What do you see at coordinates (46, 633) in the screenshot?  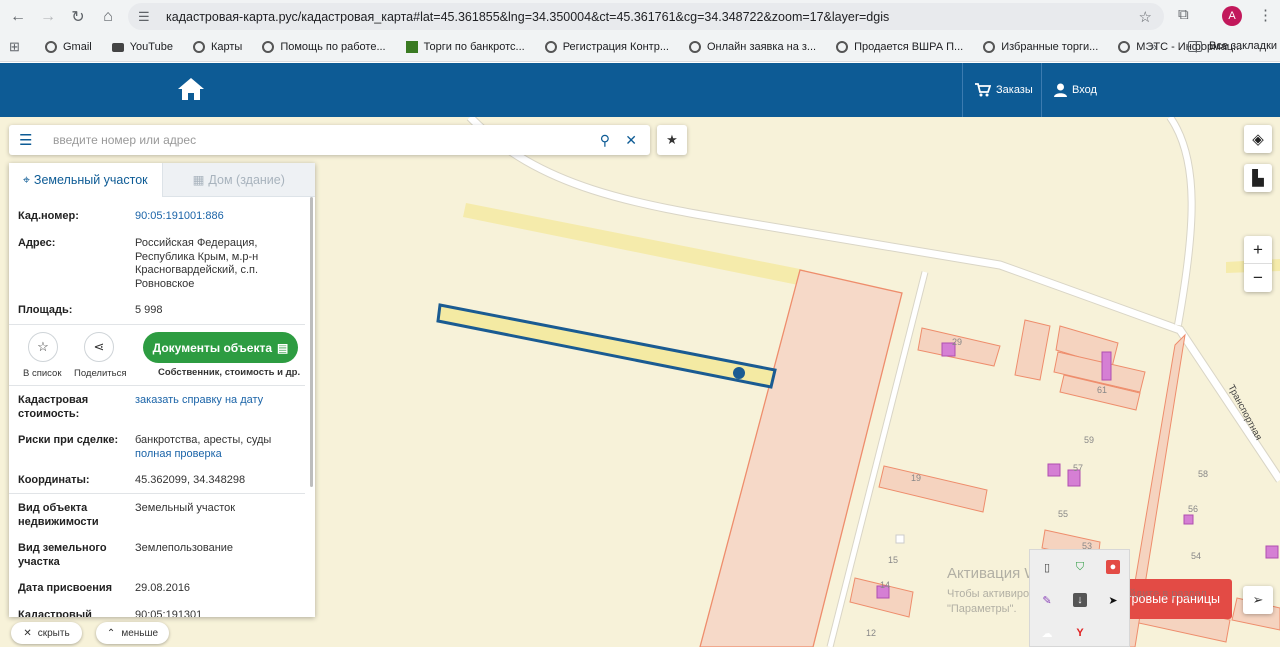 I see `hide-panel-button: ✕ скрыть` at bounding box center [46, 633].